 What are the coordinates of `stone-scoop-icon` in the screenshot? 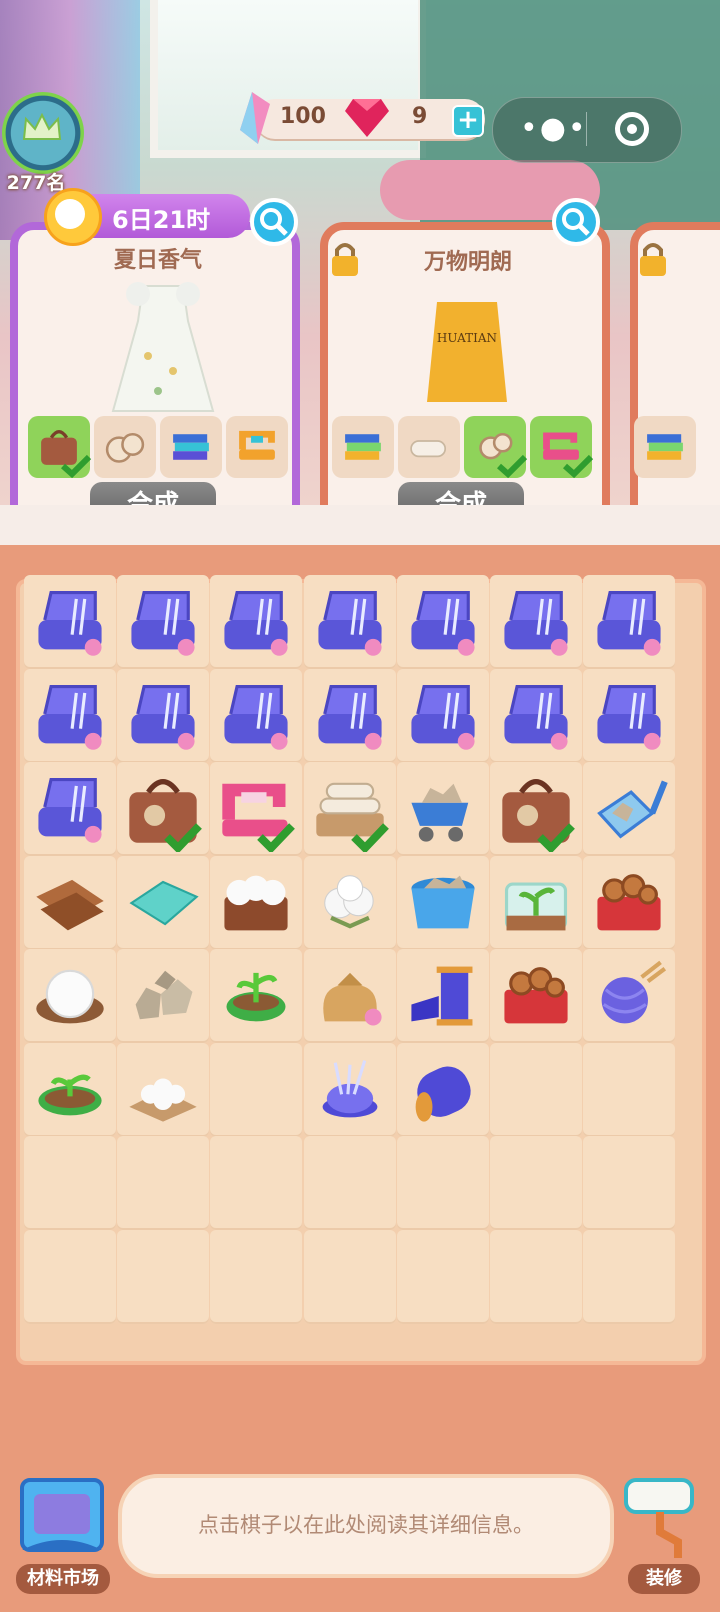 It's located at (629, 808).